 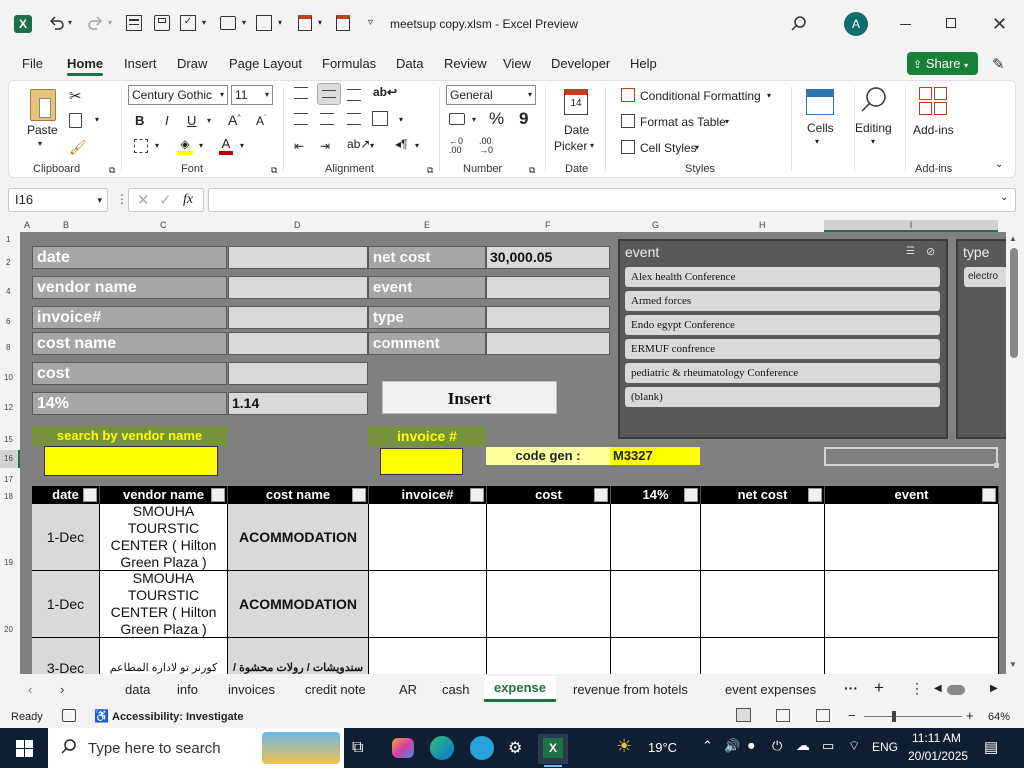 I want to click on scrollbar-thumb, so click(x=1014, y=303).